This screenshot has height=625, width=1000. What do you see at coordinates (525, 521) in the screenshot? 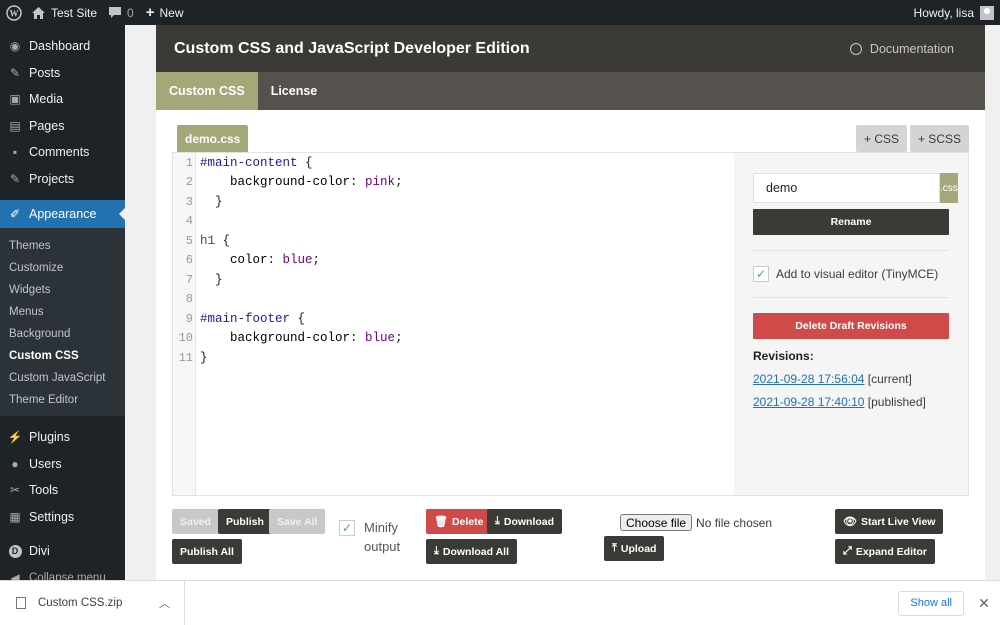
I see `download-button: ⤓ Download` at bounding box center [525, 521].